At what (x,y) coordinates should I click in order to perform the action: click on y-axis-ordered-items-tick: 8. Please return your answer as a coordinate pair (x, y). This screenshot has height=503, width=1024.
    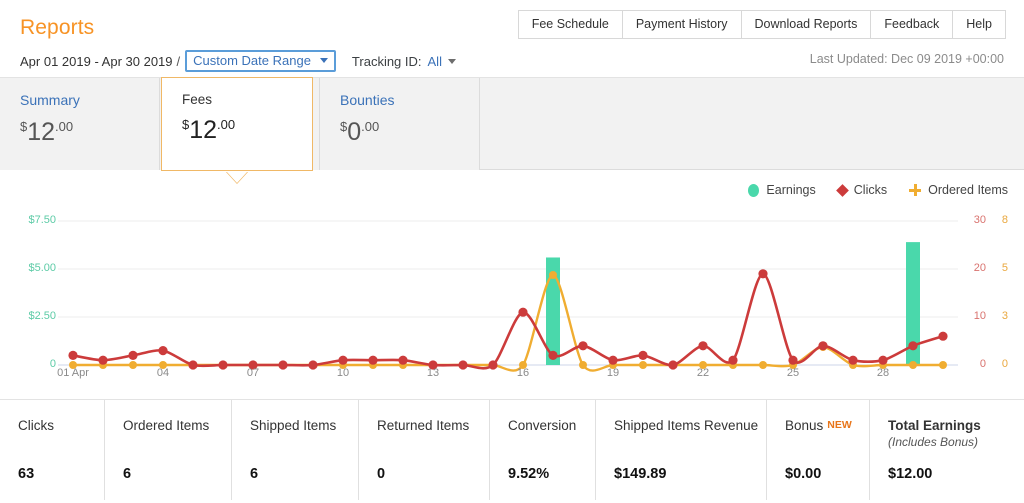
    Looking at the image, I should click on (1004, 220).